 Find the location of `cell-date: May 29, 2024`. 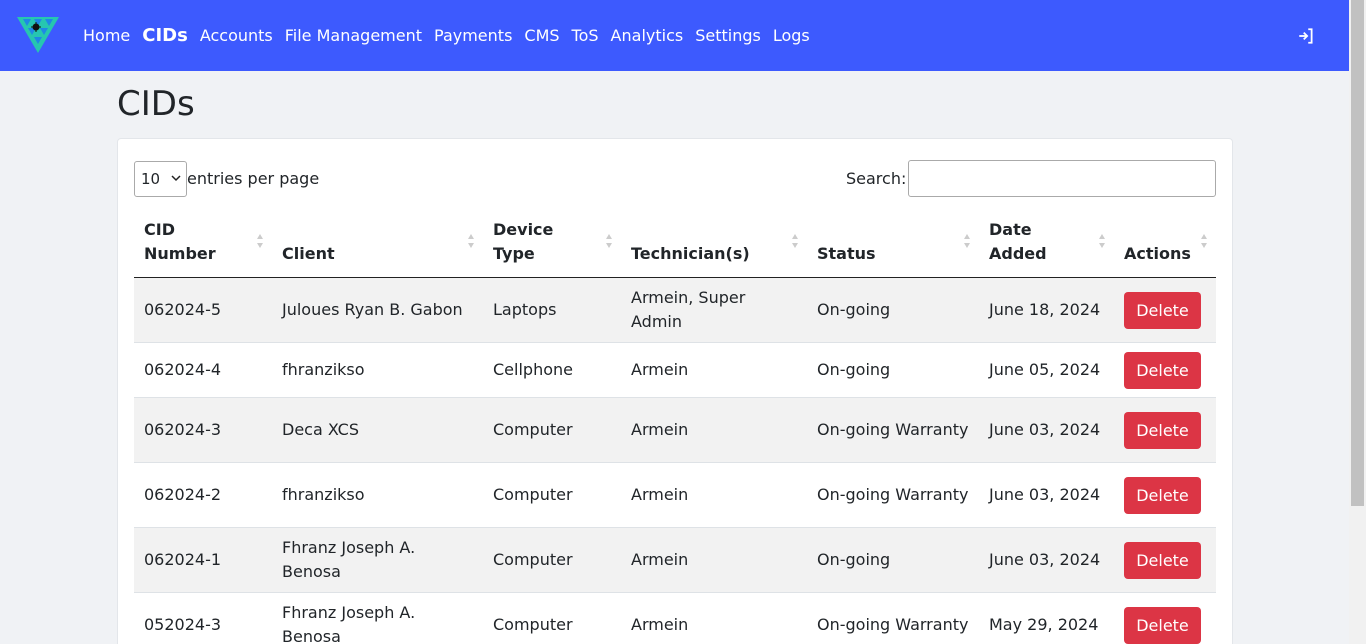

cell-date: May 29, 2024 is located at coordinates (1046, 618).